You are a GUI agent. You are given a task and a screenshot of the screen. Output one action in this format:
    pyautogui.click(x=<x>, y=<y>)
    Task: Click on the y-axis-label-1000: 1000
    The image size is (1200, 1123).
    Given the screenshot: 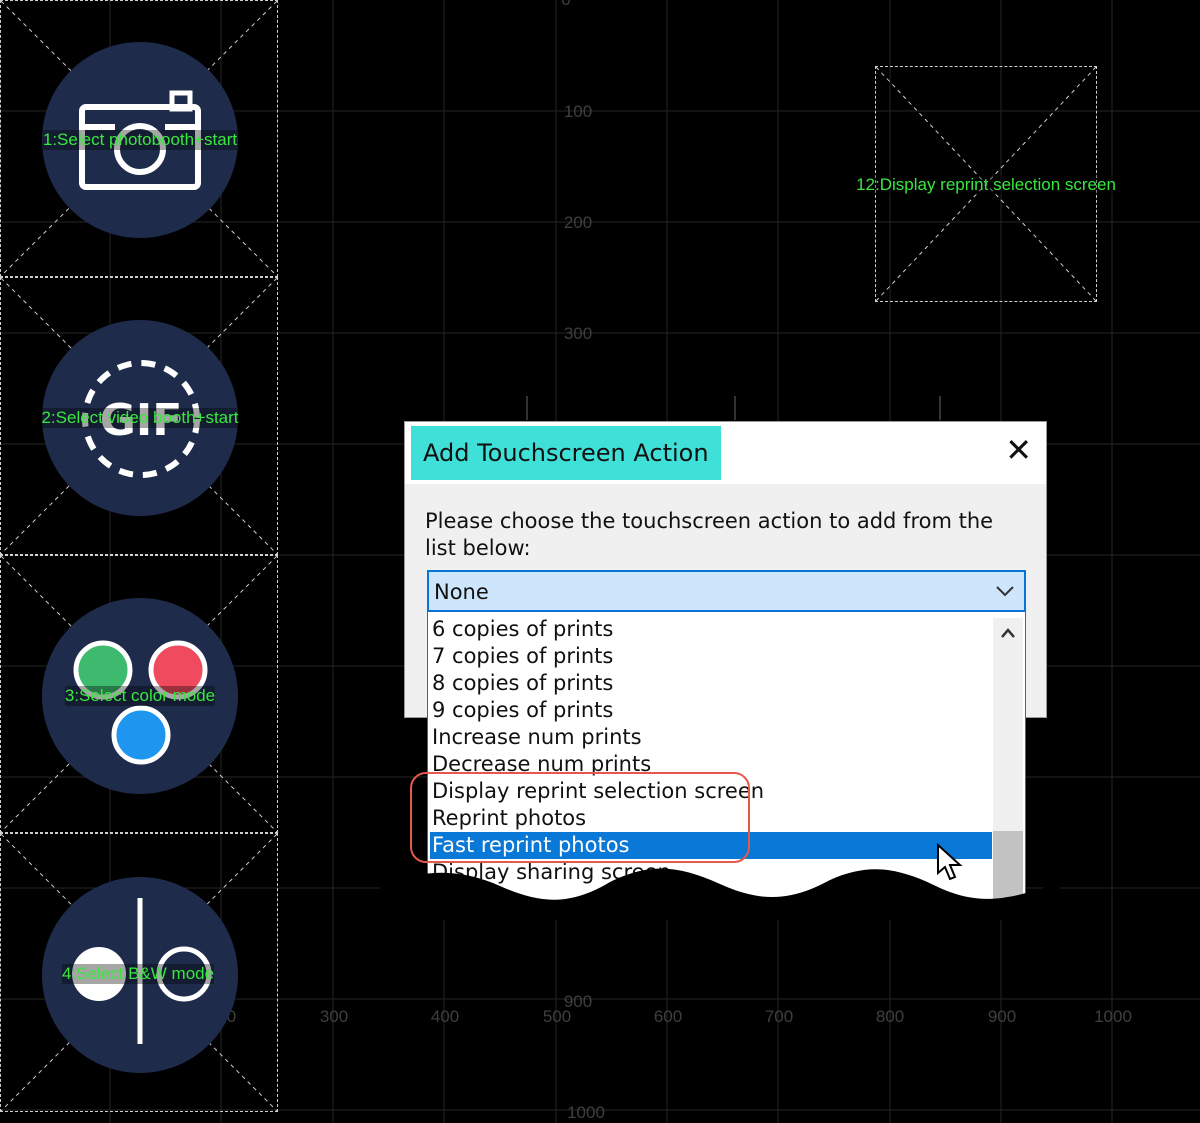 What is the action you would take?
    pyautogui.click(x=586, y=1112)
    